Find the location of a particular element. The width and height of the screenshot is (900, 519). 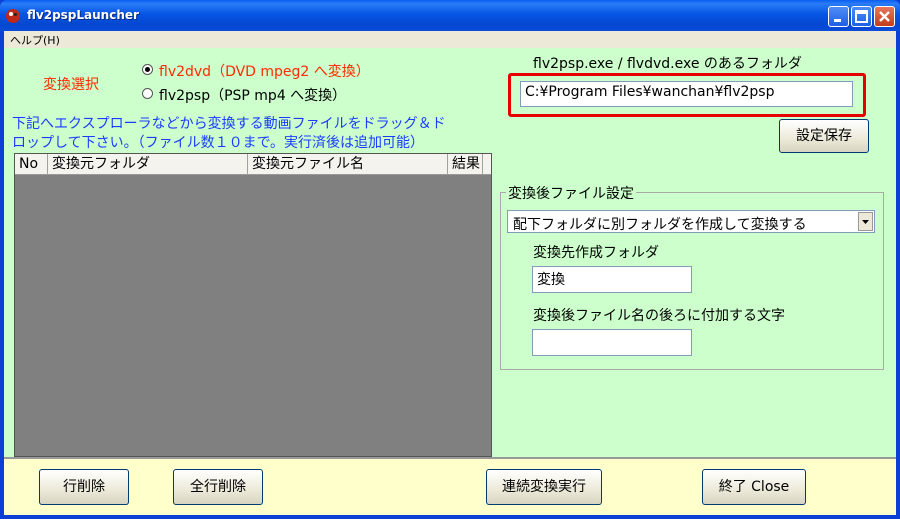

delete-row-button: 行削除 is located at coordinates (84, 487).